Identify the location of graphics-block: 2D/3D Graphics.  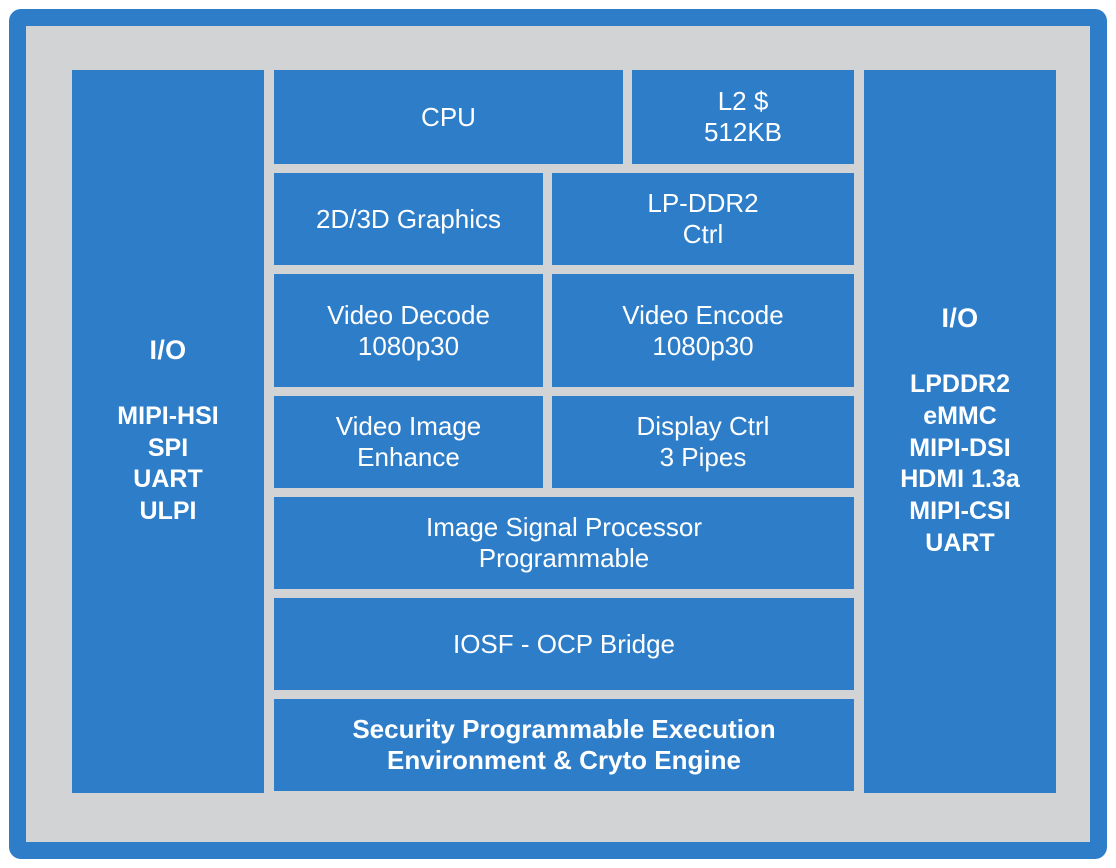
(408, 219).